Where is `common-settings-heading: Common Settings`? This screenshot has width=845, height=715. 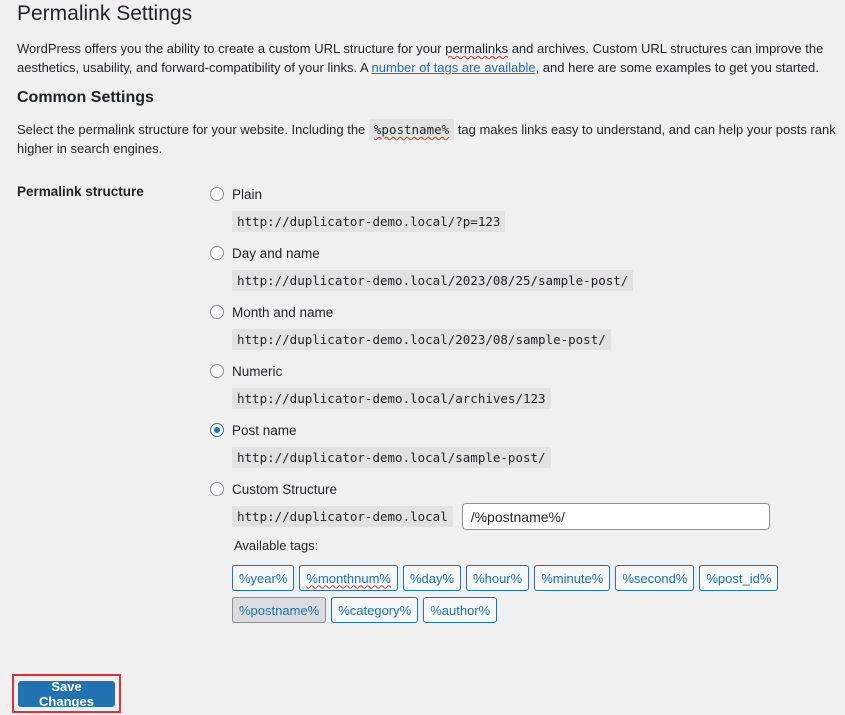 common-settings-heading: Common Settings is located at coordinates (85, 97).